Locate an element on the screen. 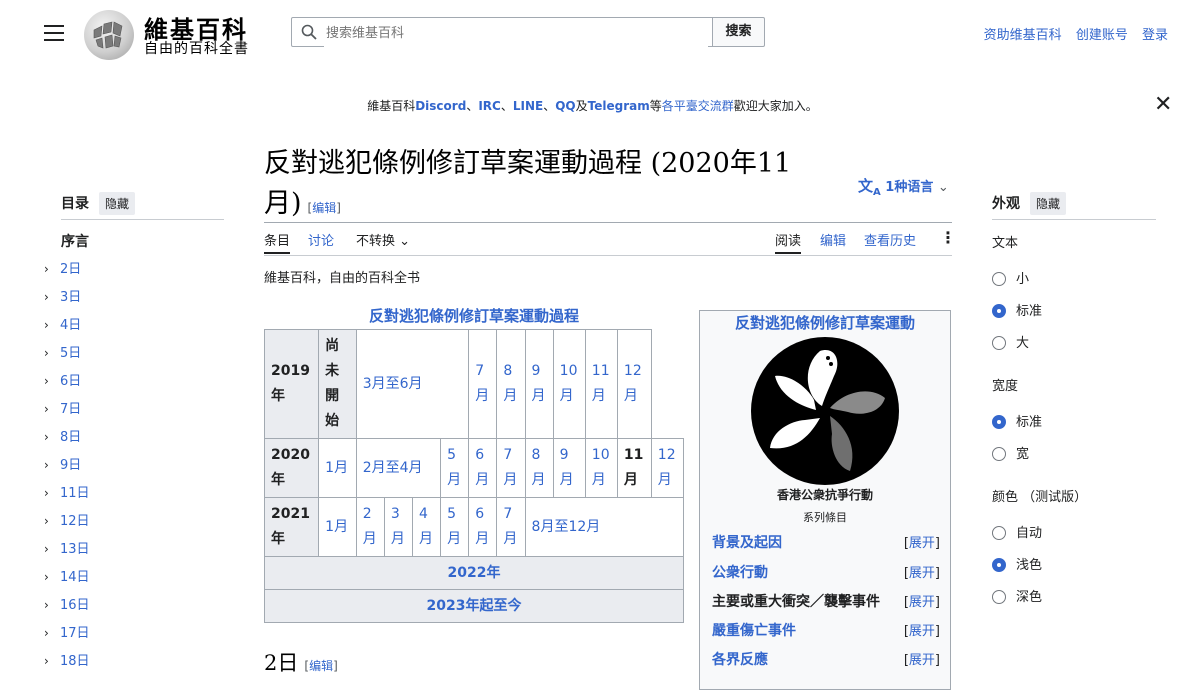  toc-item-label: 6日 is located at coordinates (70, 381).